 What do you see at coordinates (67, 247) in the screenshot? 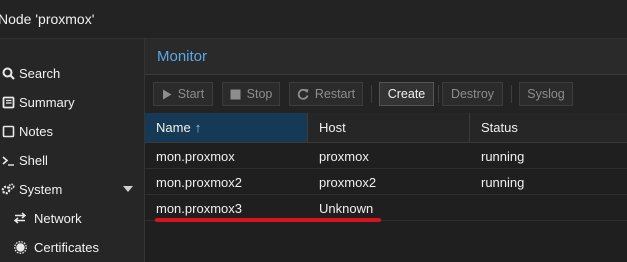
I see `sidebar-item-label: Certificates` at bounding box center [67, 247].